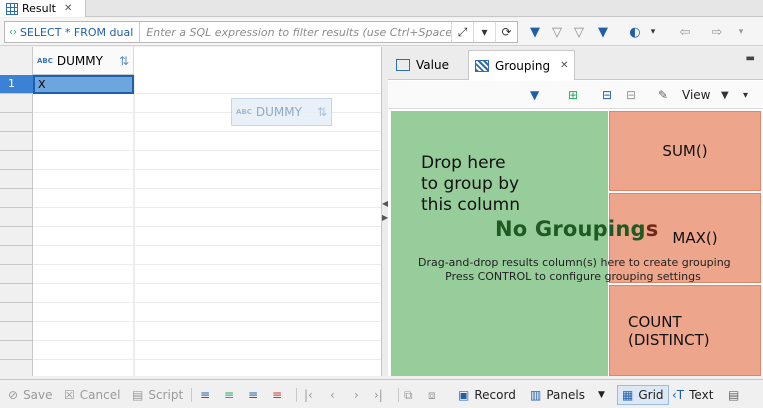 The height and width of the screenshot is (408, 763). What do you see at coordinates (663, 95) in the screenshot?
I see `edit-icon: ✎` at bounding box center [663, 95].